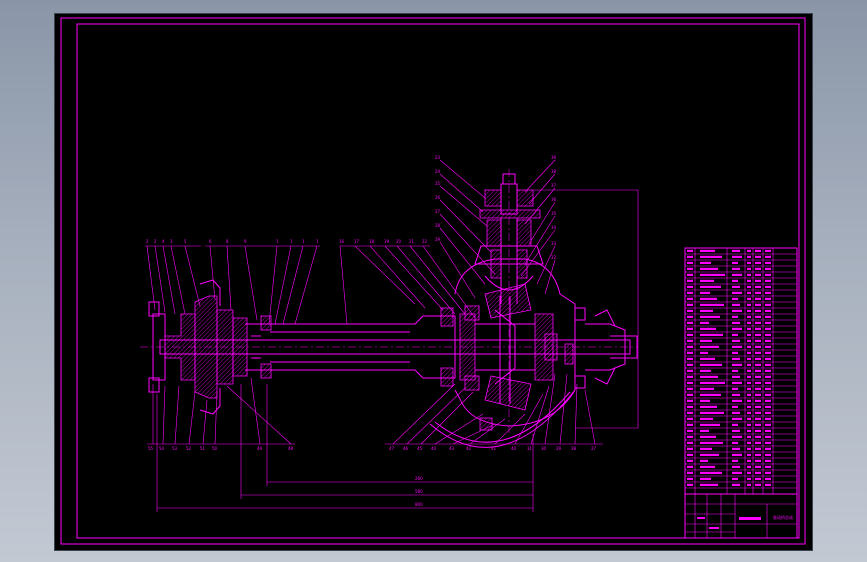 Image resolution: width=867 pixels, height=562 pixels. Describe the element at coordinates (171, 241) in the screenshot. I see `svg-text: 3` at that location.